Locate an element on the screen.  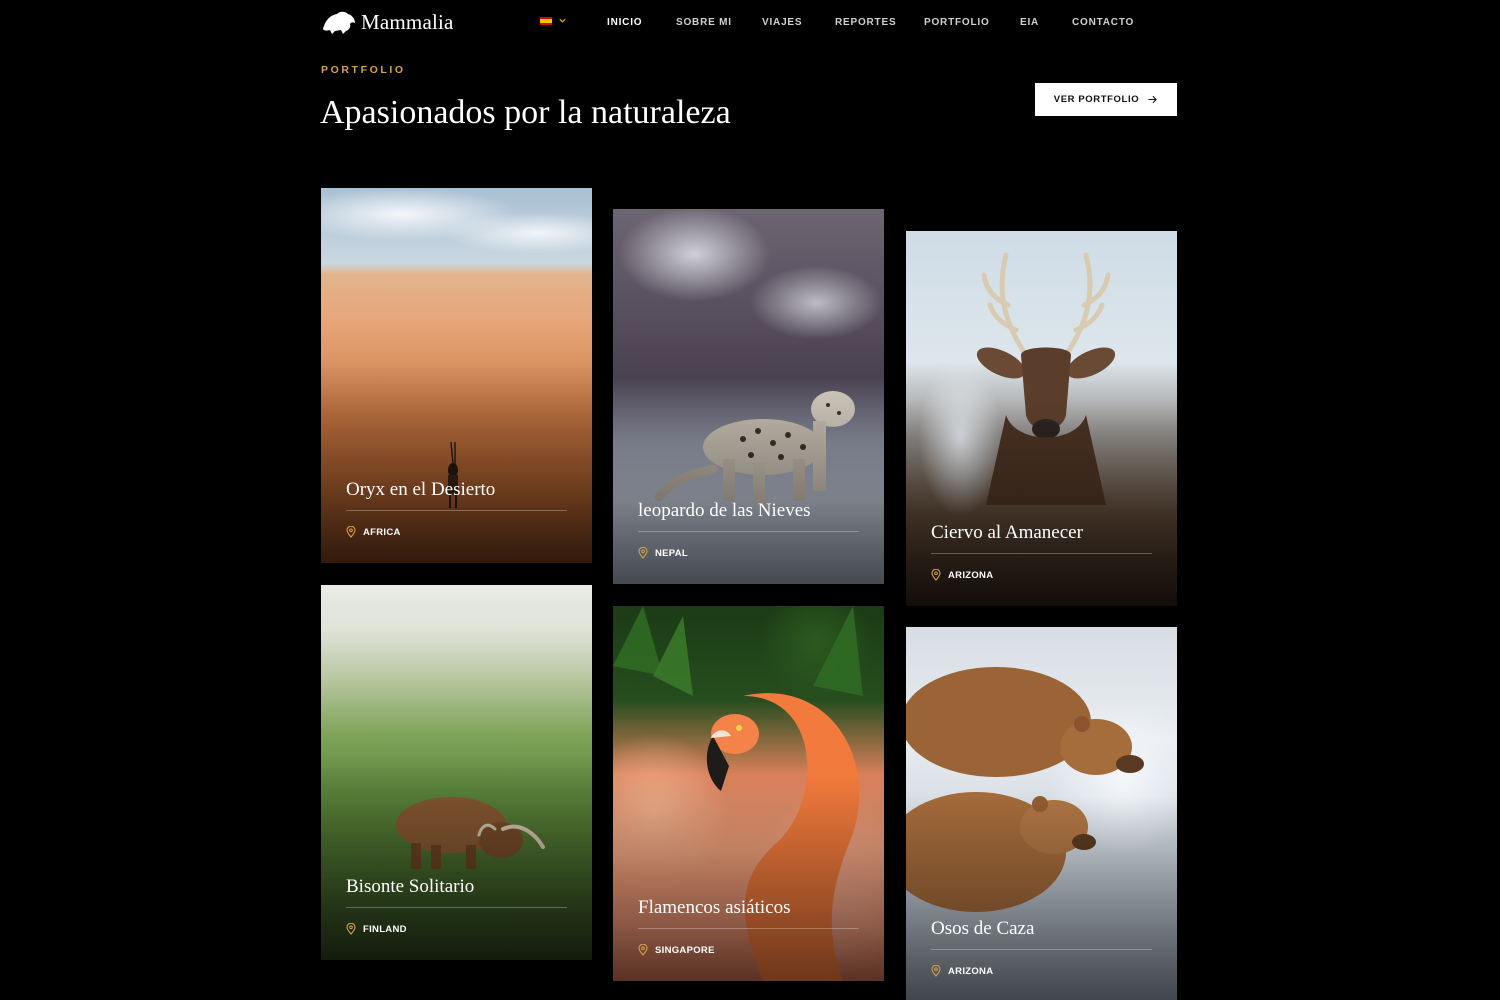
arrow-right-icon is located at coordinates (1153, 99).